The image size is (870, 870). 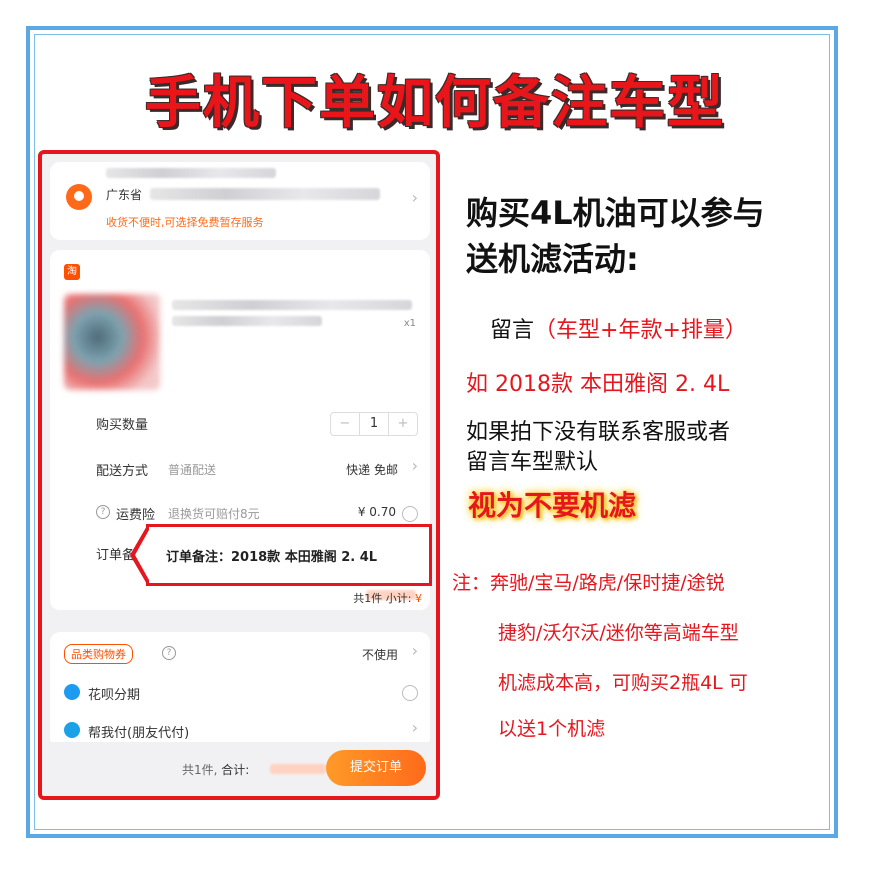 What do you see at coordinates (192, 470) in the screenshot?
I see `delivery-sub: 普通配送` at bounding box center [192, 470].